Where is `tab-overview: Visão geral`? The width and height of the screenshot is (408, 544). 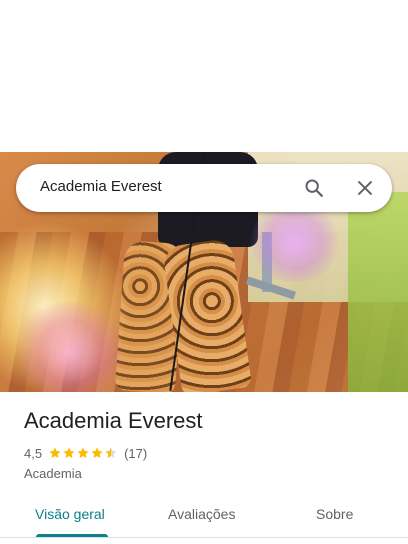
tab-overview: Visão geral is located at coordinates (70, 514).